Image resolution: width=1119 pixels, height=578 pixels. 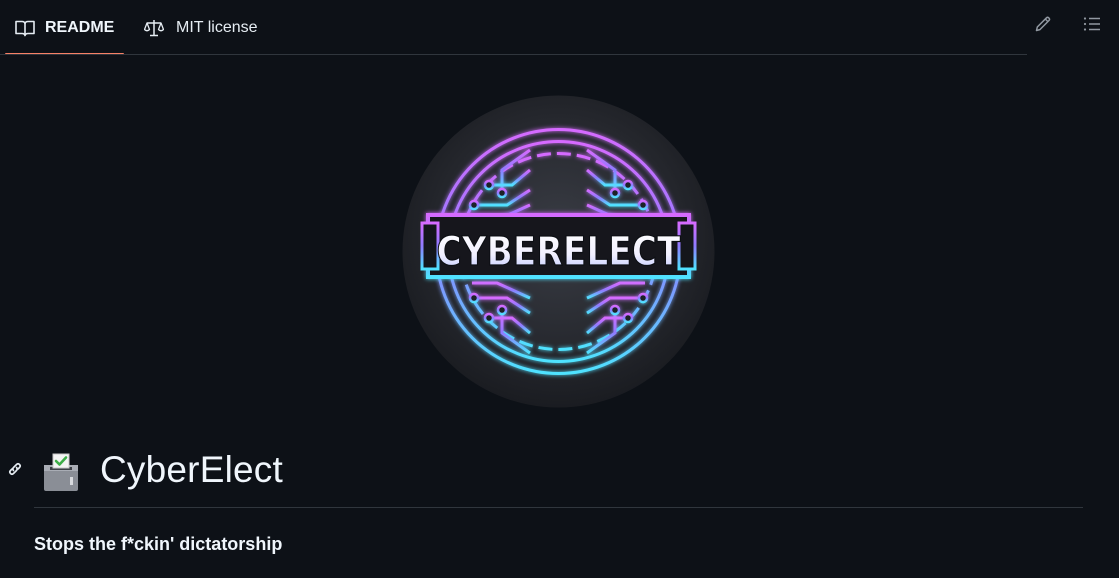 I want to click on readme-heading: CyberElect, so click(x=559, y=477).